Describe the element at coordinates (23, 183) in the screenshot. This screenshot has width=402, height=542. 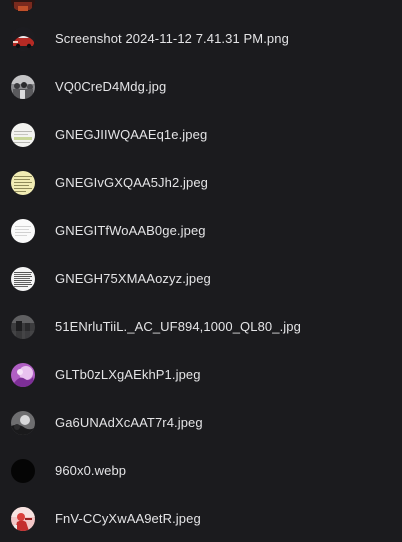
I see `yellow-text-thumbnail-icon` at that location.